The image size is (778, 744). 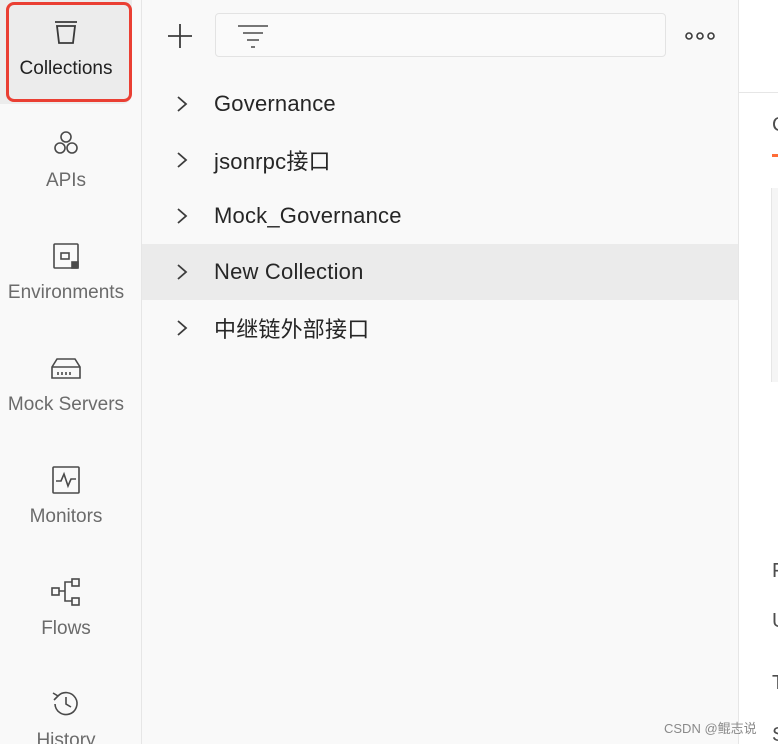 What do you see at coordinates (775, 621) in the screenshot?
I see `text-fragment: U` at bounding box center [775, 621].